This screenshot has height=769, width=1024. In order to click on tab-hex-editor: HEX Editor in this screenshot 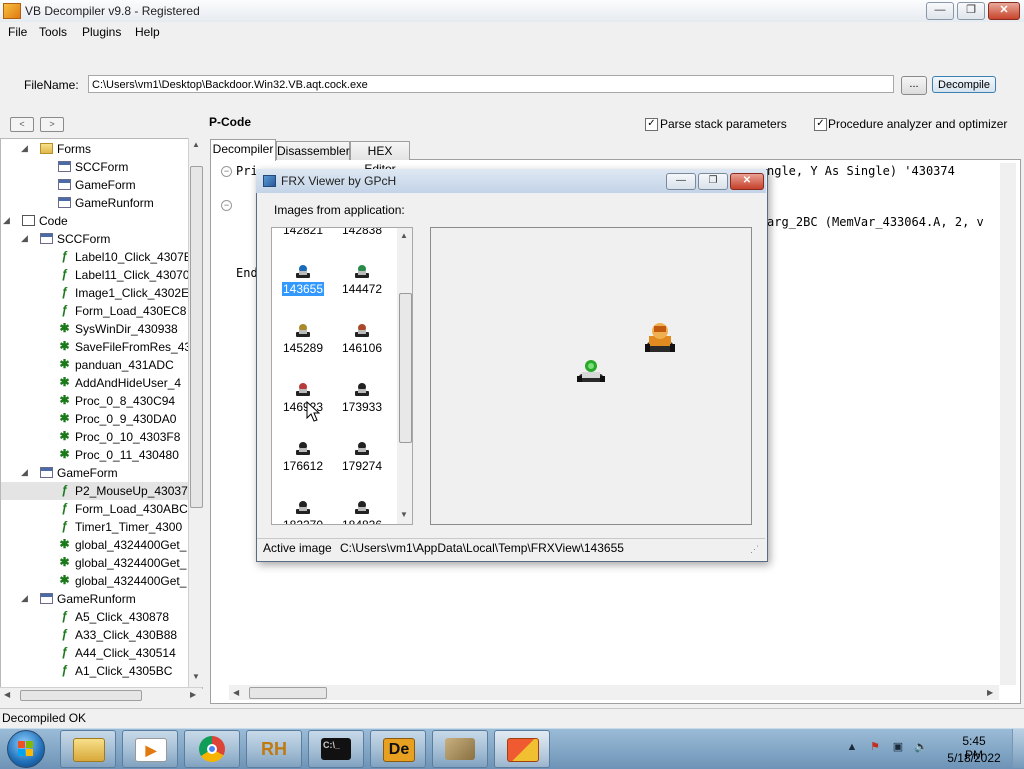, I will do `click(380, 158)`.